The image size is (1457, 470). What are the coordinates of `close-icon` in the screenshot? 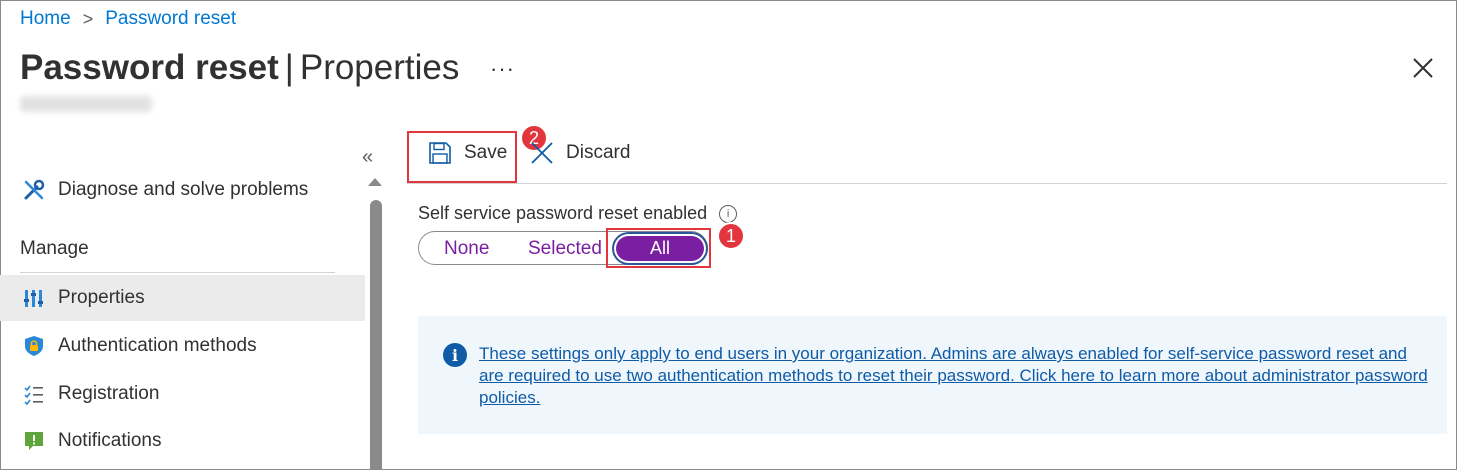 It's located at (1423, 68).